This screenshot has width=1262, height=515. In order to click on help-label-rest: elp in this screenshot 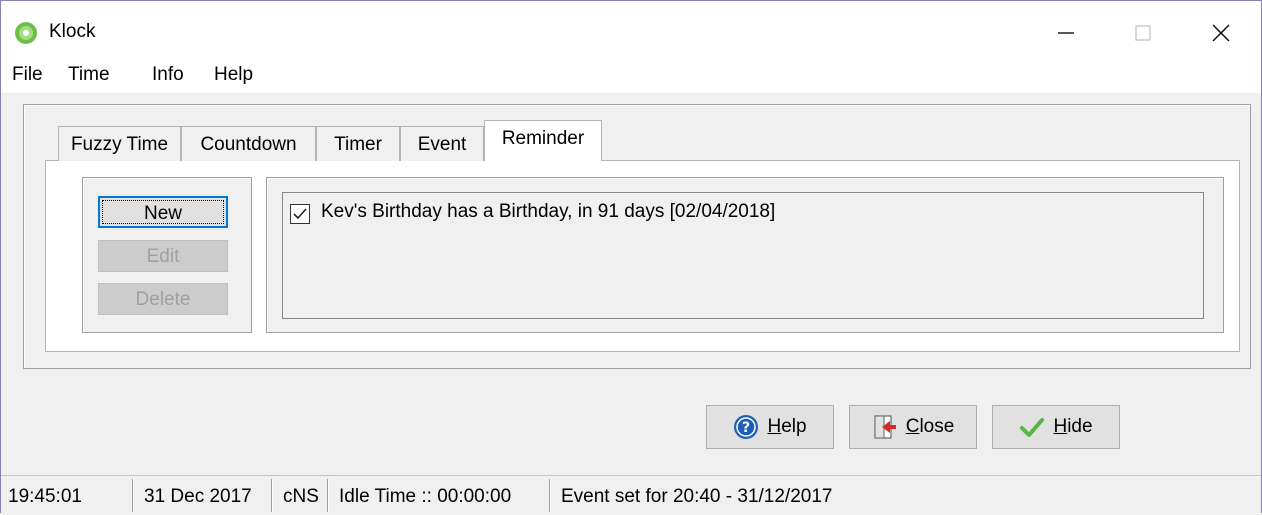, I will do `click(794, 426)`.